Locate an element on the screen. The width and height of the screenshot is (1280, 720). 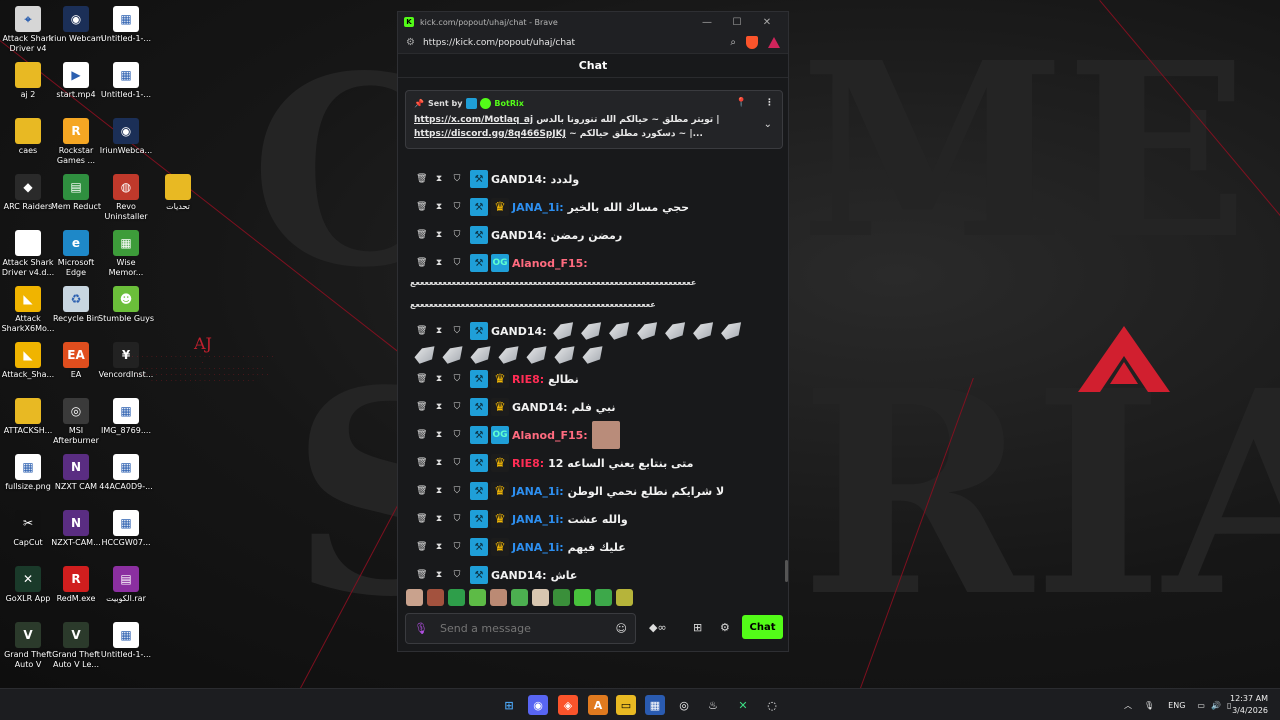
desktop-icon: e Microsoft Edge is located at coordinates (76, 254).